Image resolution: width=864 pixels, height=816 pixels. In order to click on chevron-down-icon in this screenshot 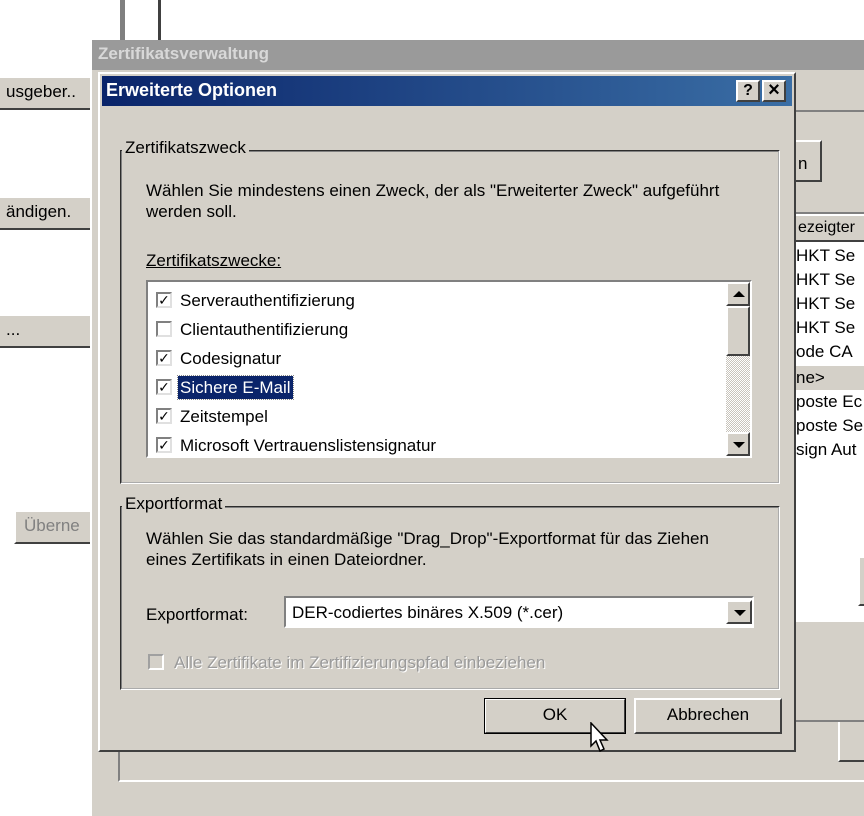, I will do `click(740, 613)`.